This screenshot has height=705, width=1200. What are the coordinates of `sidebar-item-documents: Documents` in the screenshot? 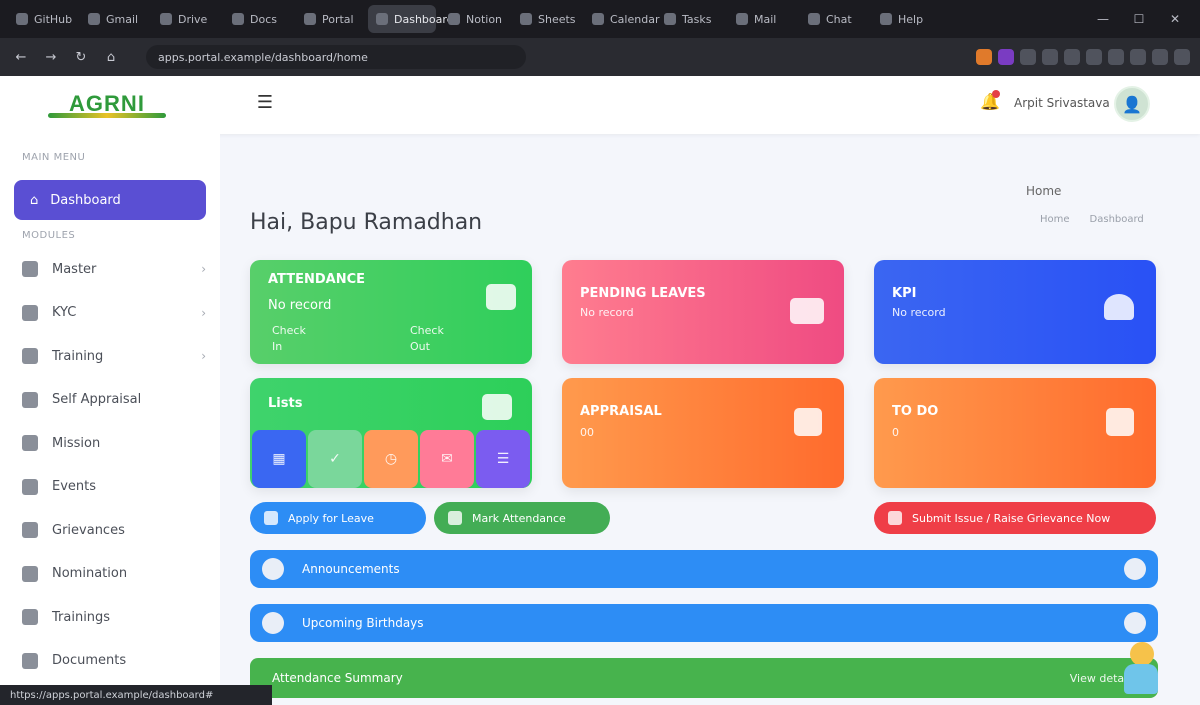 It's located at (114, 661).